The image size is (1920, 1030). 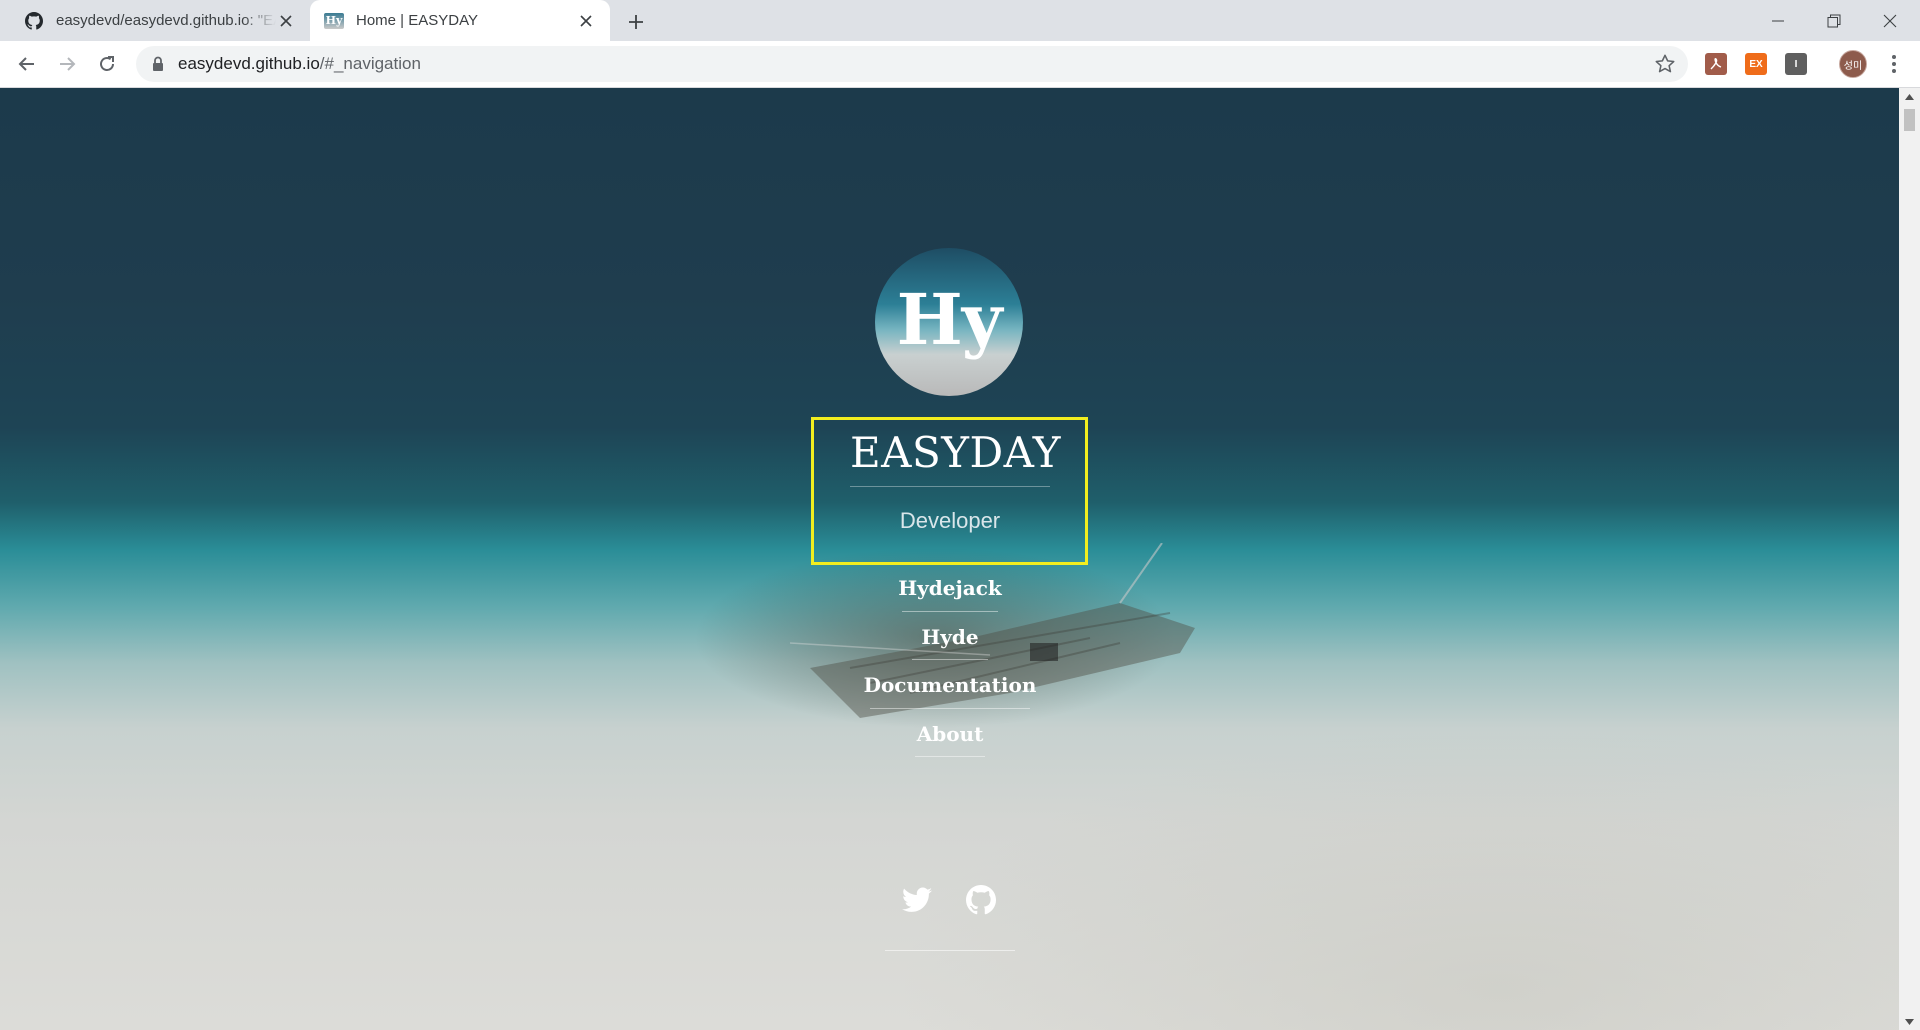 I want to click on browser-toolbar: easydevd.github.io/#_navigation EX I 성미, so click(x=960, y=64).